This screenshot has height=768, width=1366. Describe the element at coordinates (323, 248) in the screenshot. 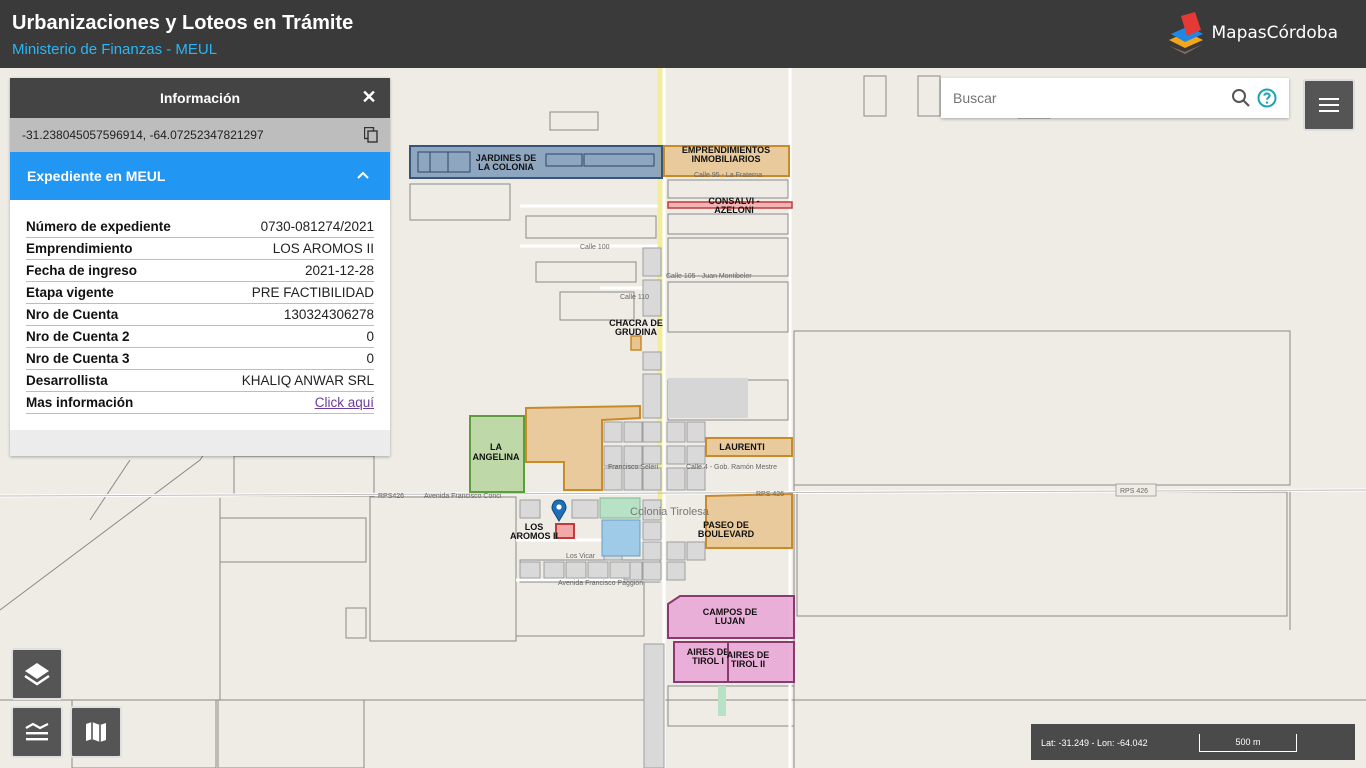

I see `row-value: LOS AROMOS II` at that location.